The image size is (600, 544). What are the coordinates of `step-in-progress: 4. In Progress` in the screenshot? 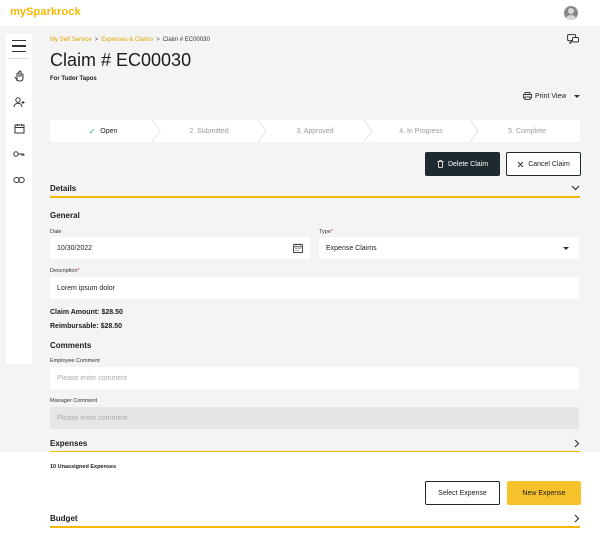 It's located at (421, 131).